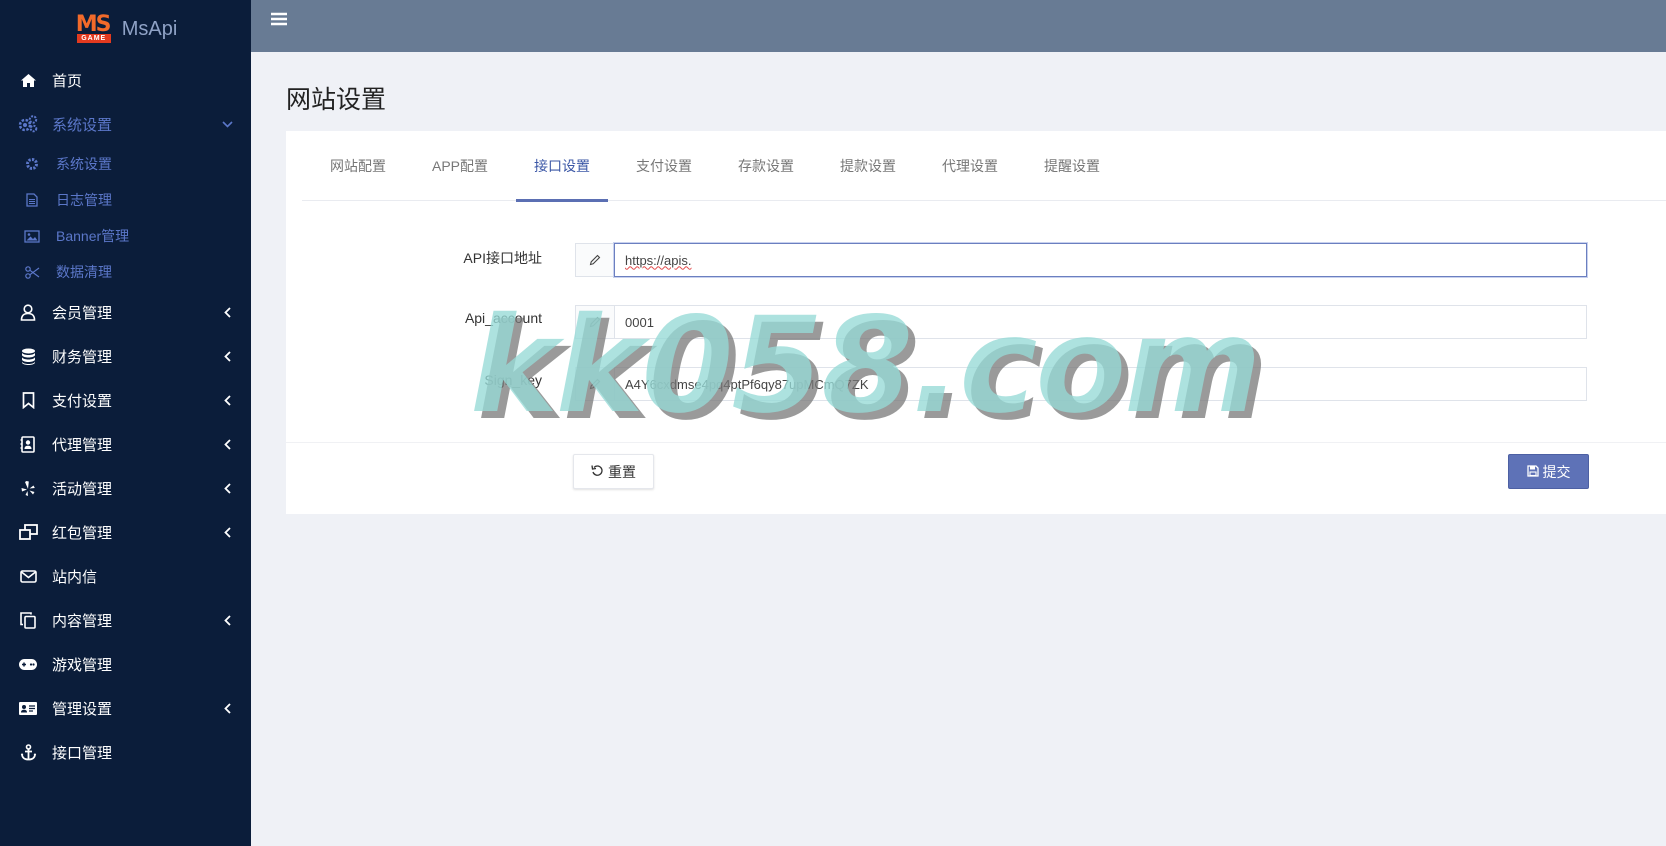 The height and width of the screenshot is (846, 1666). Describe the element at coordinates (597, 472) in the screenshot. I see `undo-icon` at that location.